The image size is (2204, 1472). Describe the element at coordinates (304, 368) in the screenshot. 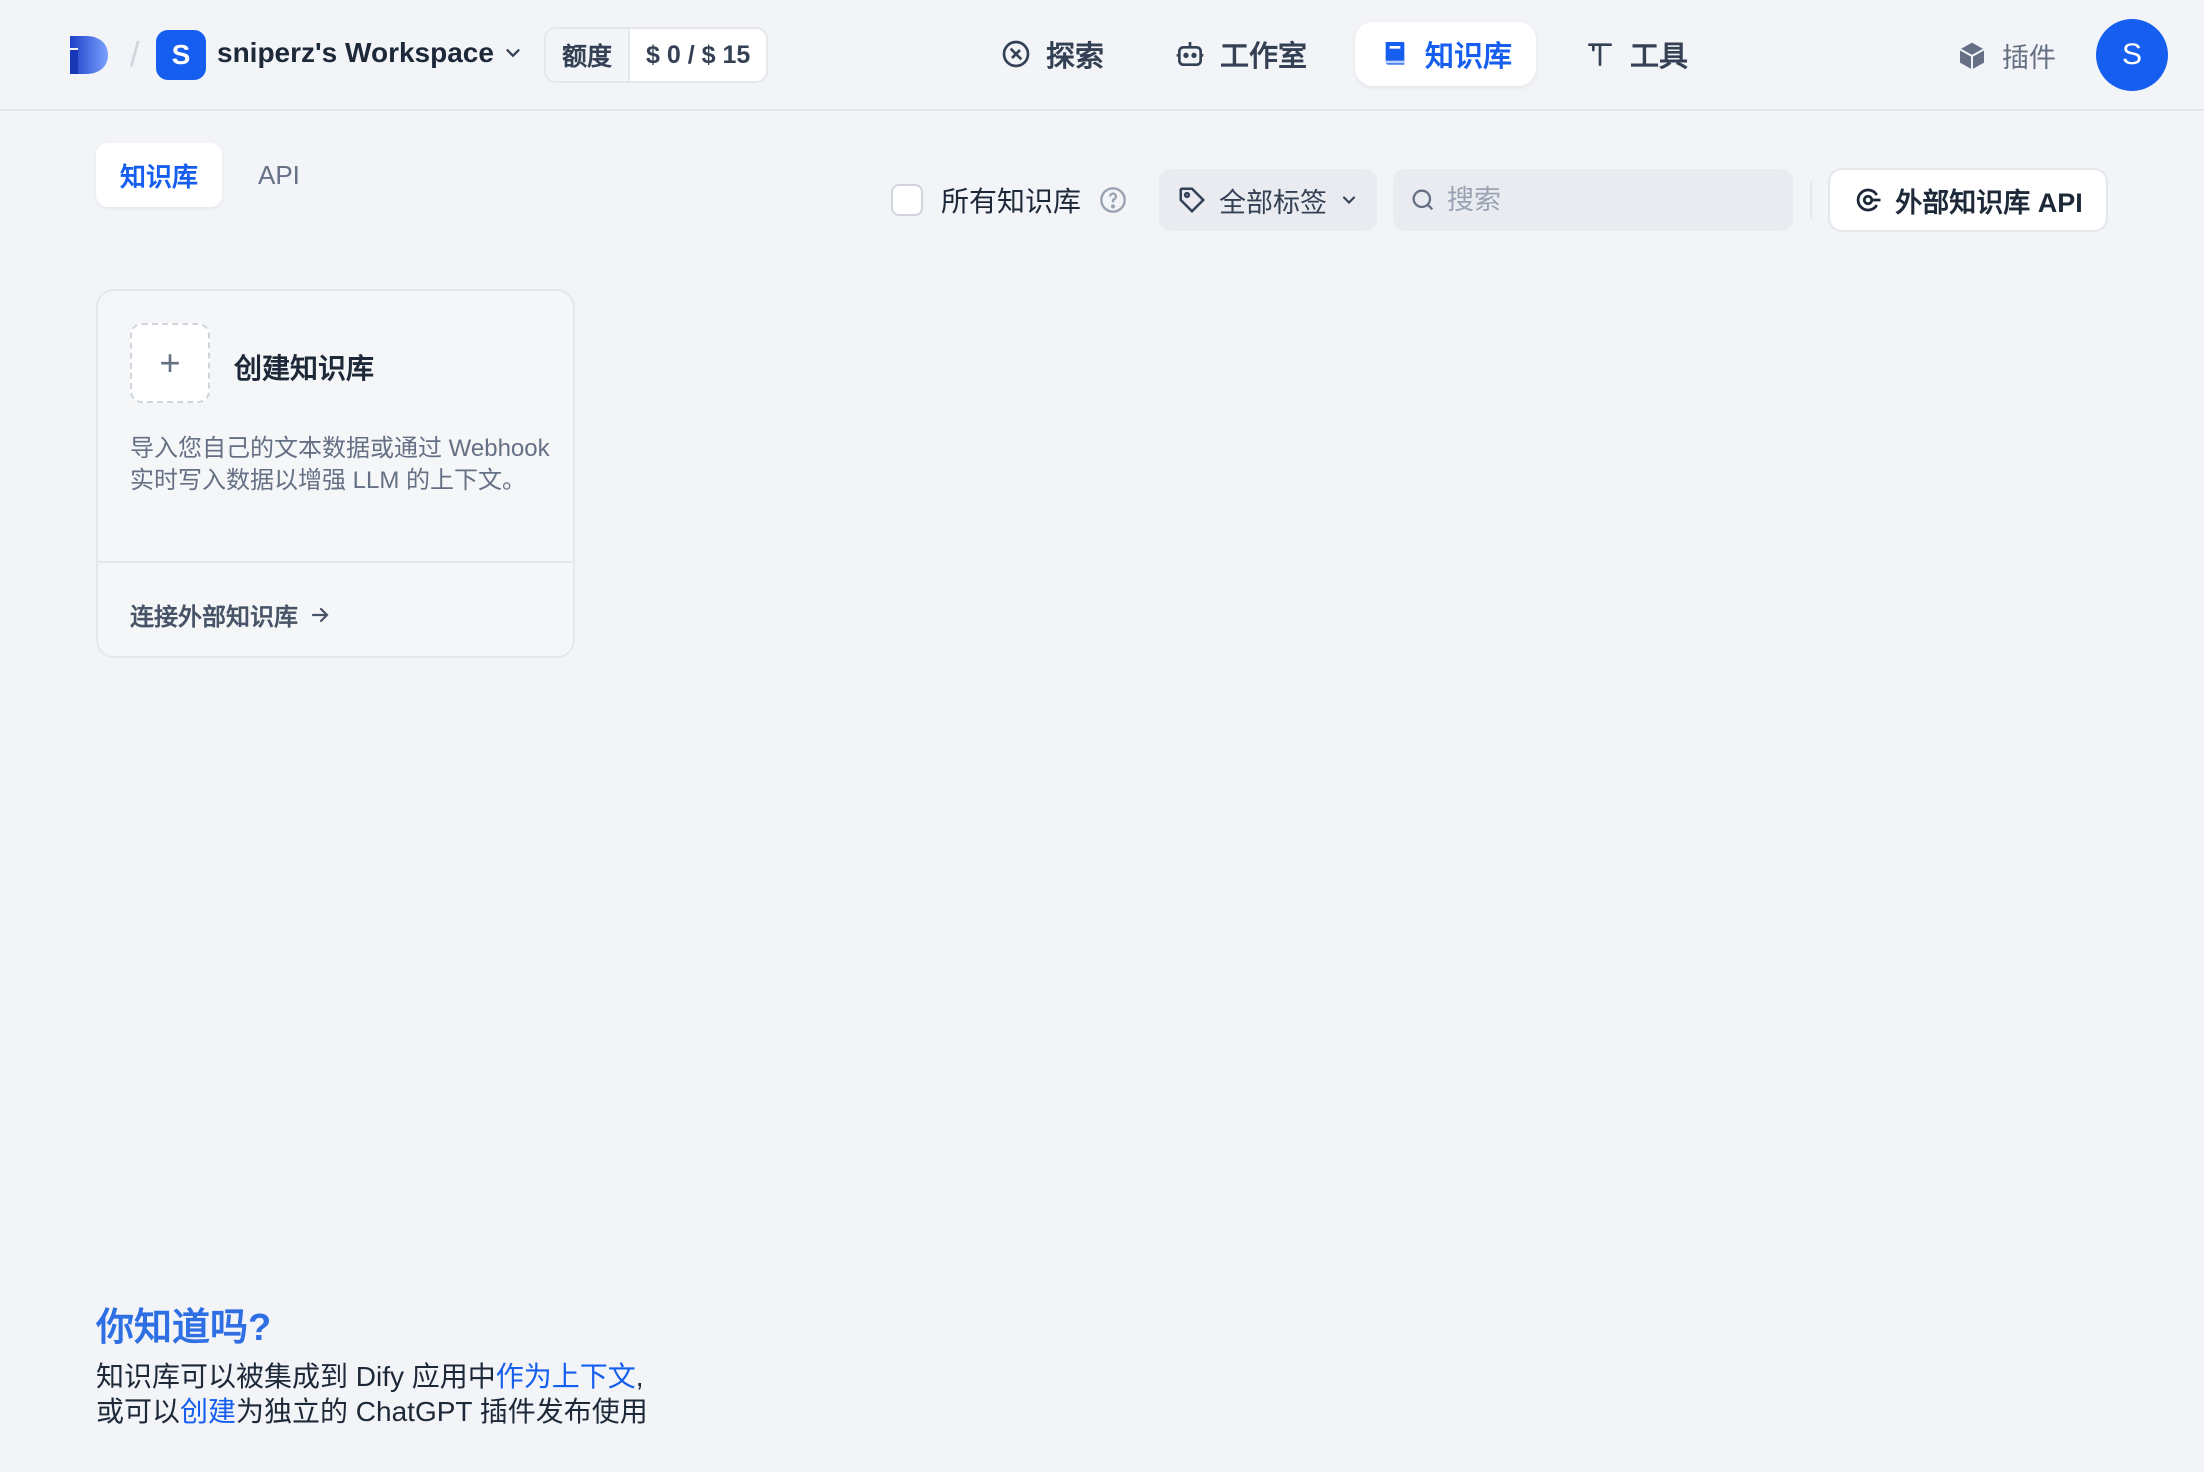

I see `create-dataset-title: 创建知识库` at that location.